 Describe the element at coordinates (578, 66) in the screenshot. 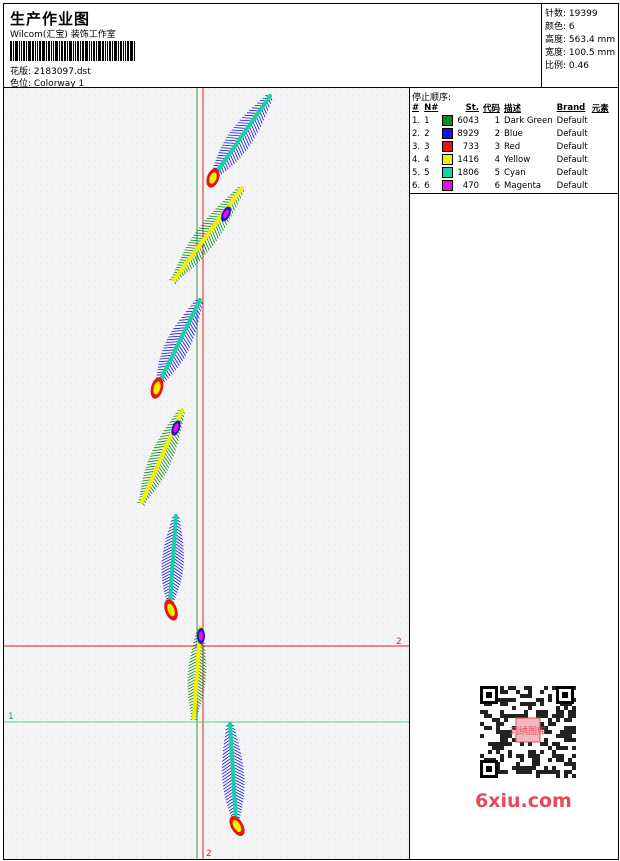

I see `stat-value: 0.46` at that location.